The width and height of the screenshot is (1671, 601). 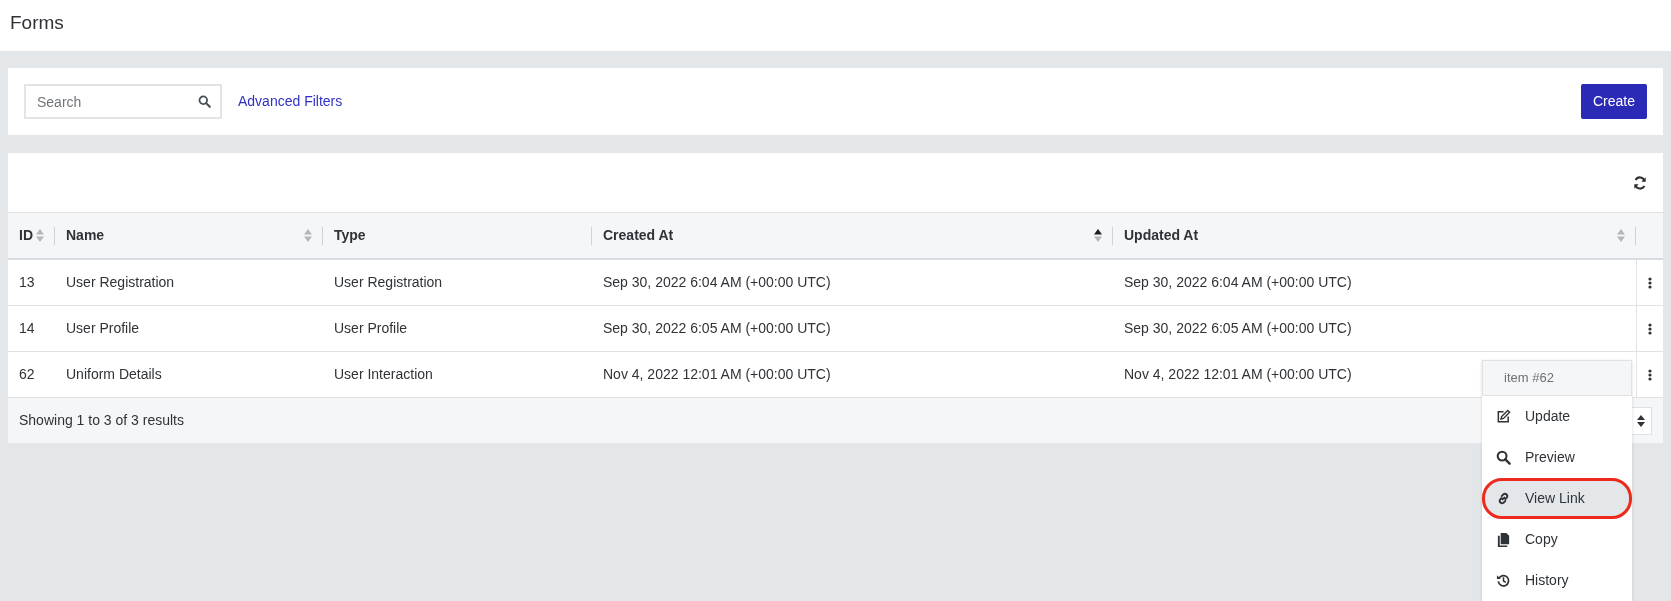 I want to click on menu-header: item #62, so click(x=1557, y=378).